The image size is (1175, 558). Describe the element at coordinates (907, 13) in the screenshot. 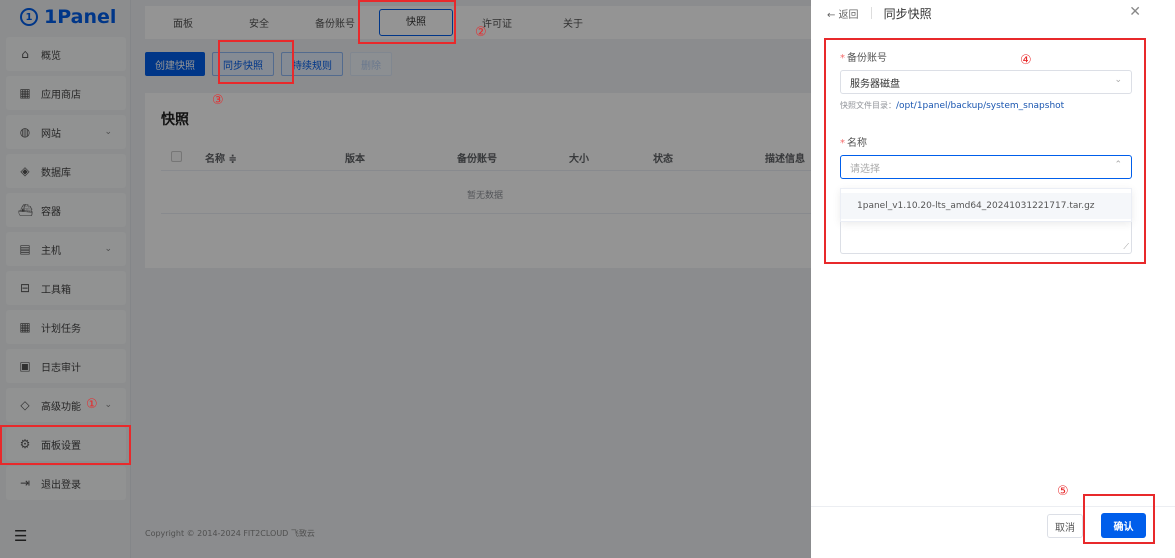

I see `drawer-title: 同步快照` at that location.